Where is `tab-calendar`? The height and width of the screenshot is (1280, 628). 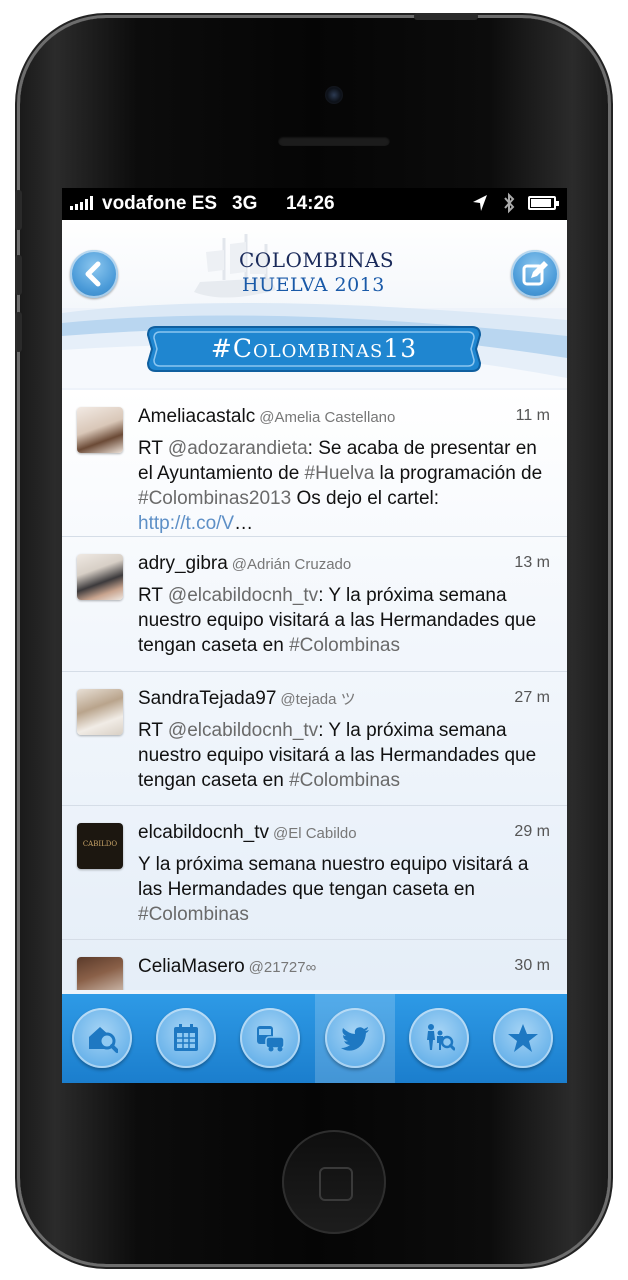
tab-calendar is located at coordinates (186, 1038).